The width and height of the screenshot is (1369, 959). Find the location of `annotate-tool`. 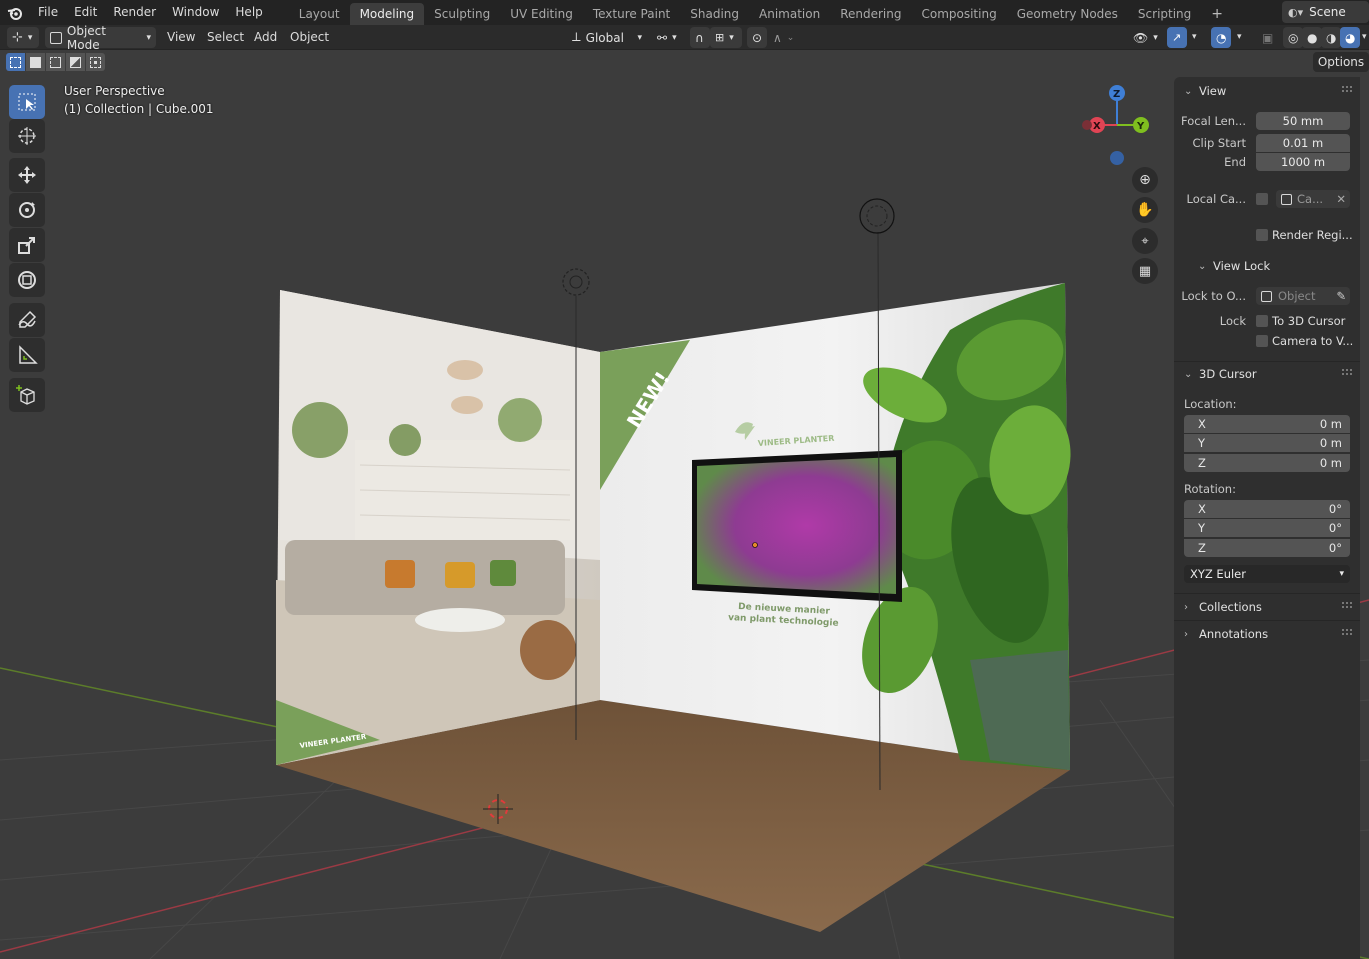

annotate-tool is located at coordinates (27, 320).